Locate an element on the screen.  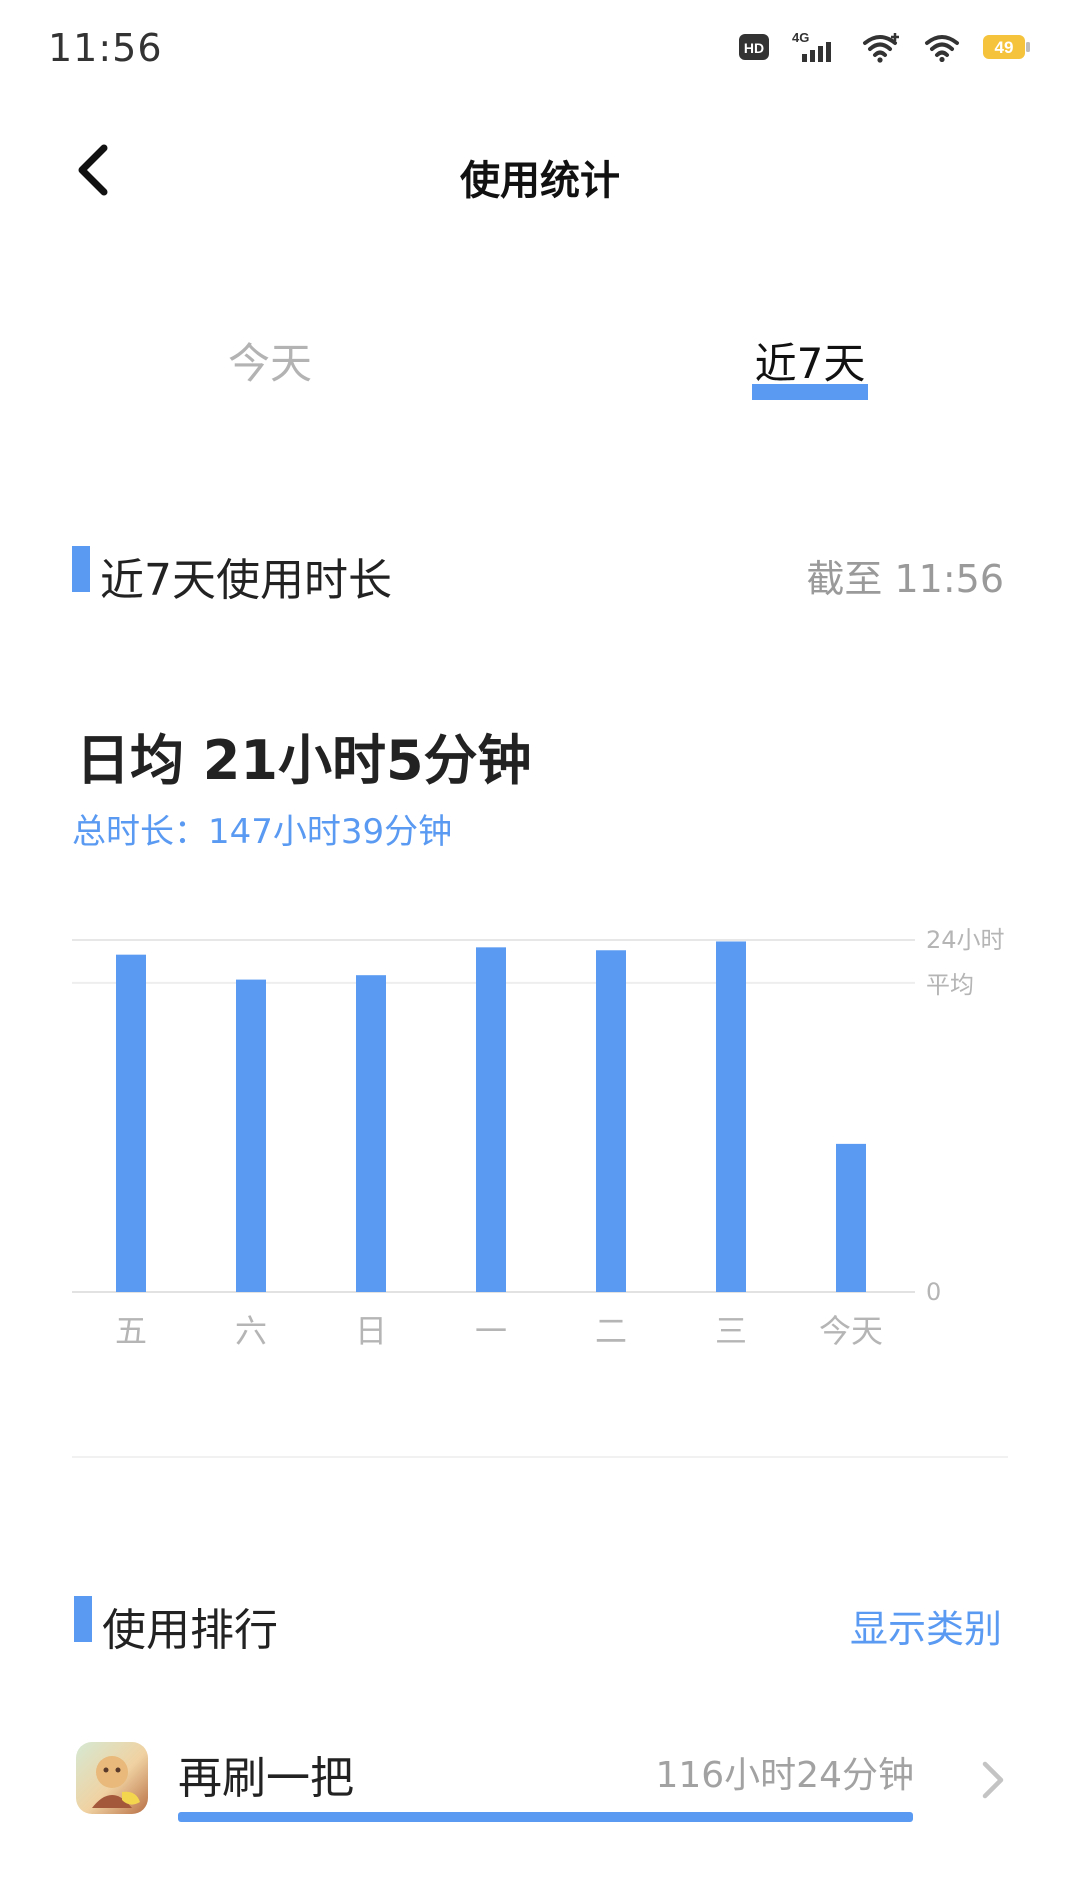
x-axis-label-5: 三 is located at coordinates (731, 1331).